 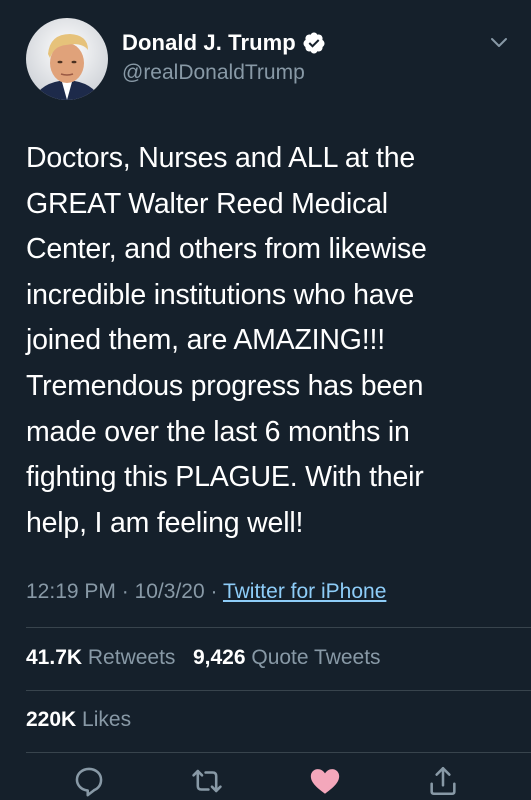 What do you see at coordinates (219, 657) in the screenshot?
I see `quotes-count: 9,426` at bounding box center [219, 657].